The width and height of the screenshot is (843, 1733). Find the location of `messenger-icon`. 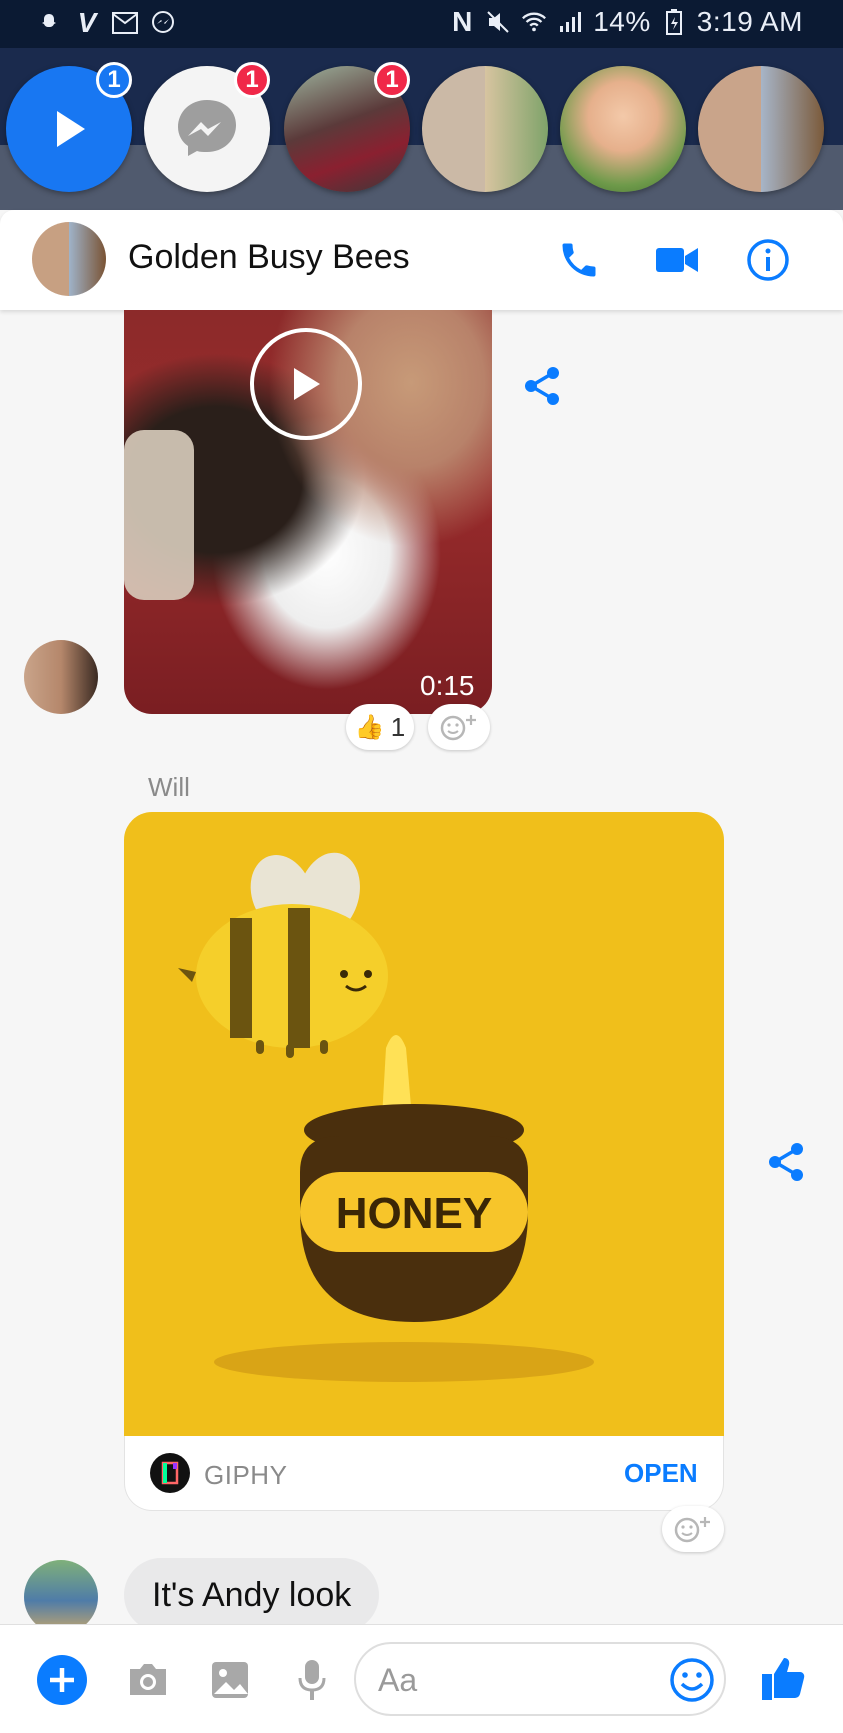

messenger-icon is located at coordinates (163, 23).